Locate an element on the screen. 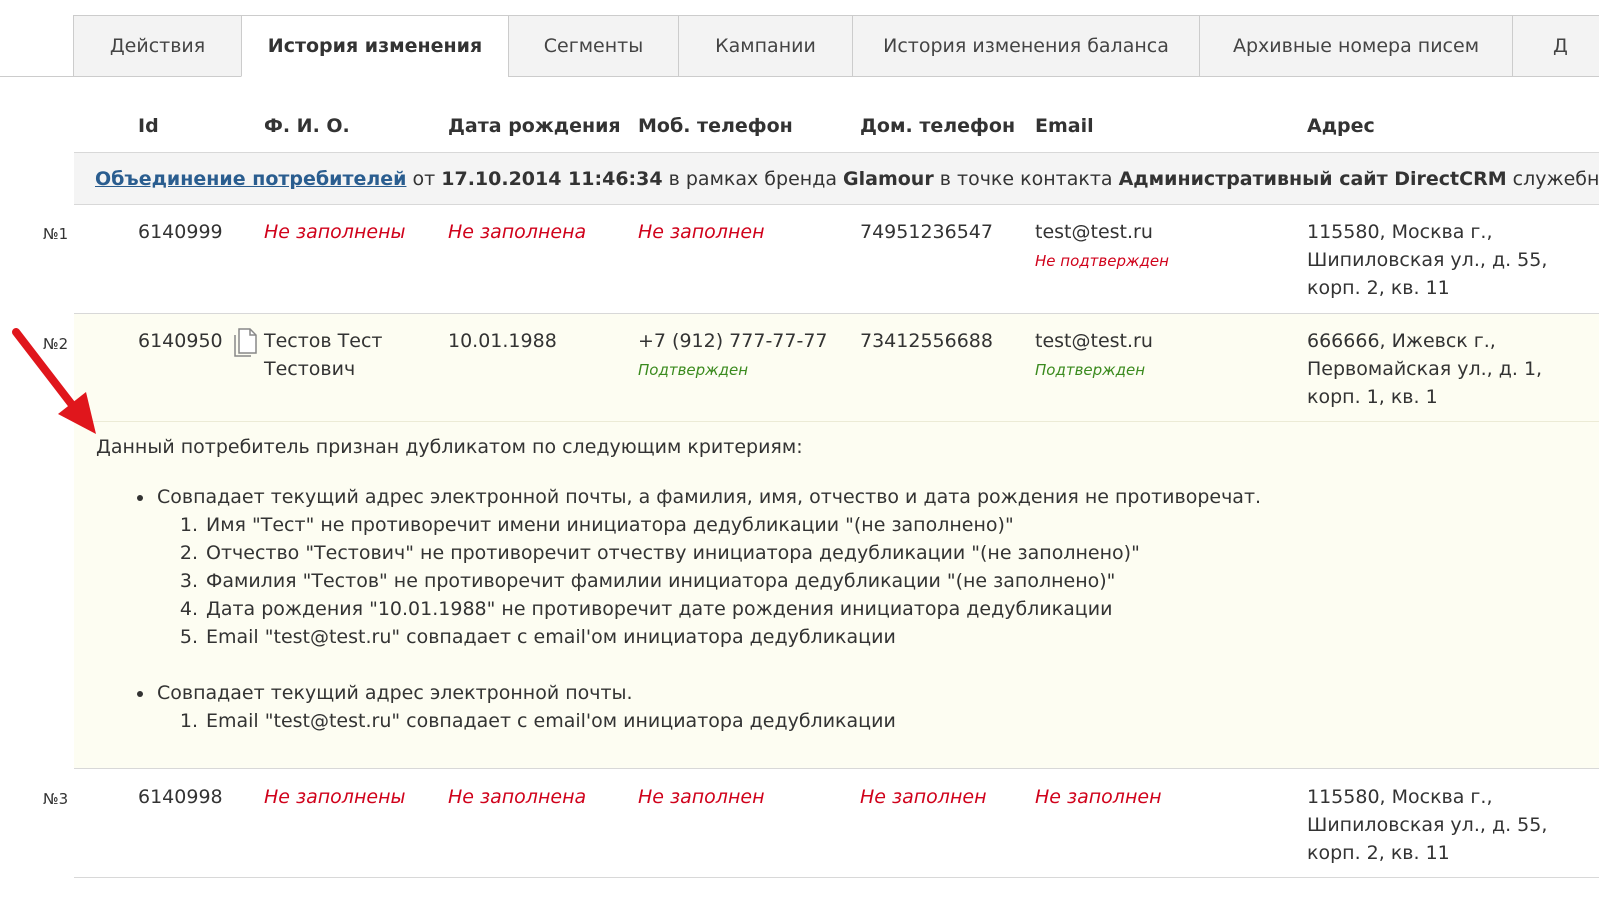 Image resolution: width=1599 pixels, height=901 pixels. cell-home-phone-empty: Не заполнен is located at coordinates (923, 797).